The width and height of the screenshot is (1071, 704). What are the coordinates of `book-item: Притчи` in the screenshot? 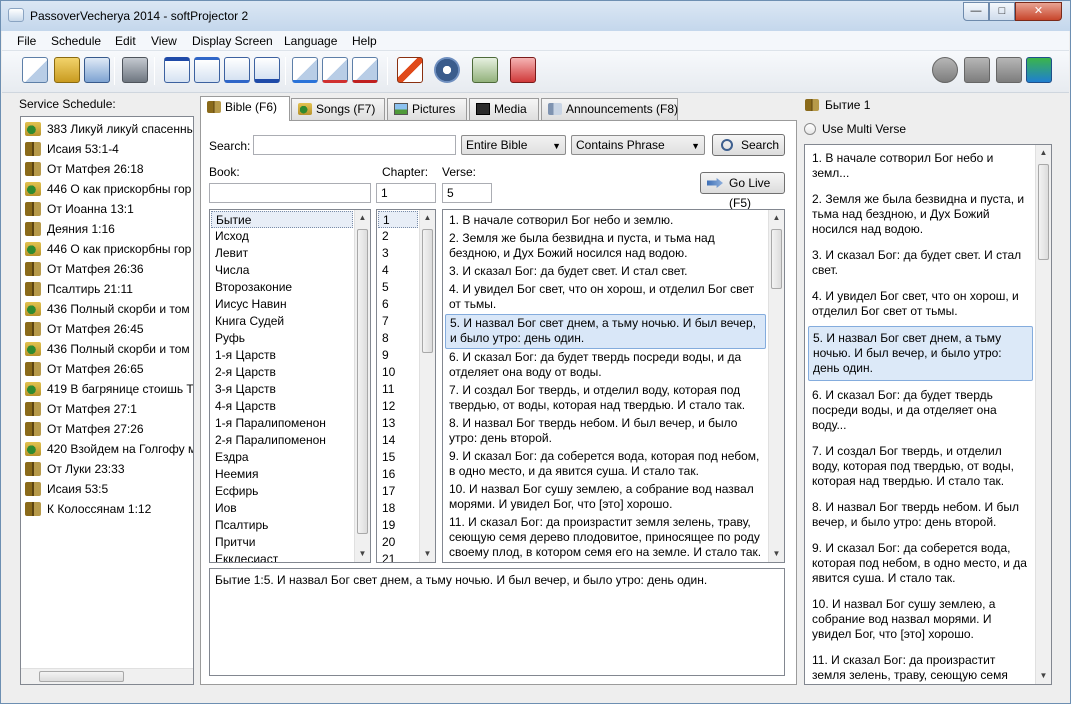 It's located at (282, 542).